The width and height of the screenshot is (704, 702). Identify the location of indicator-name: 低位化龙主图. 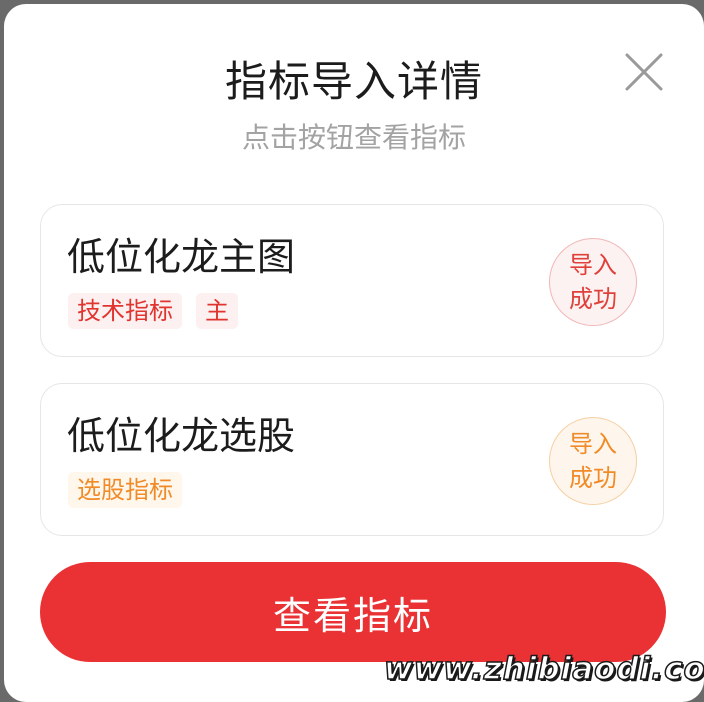
(181, 257).